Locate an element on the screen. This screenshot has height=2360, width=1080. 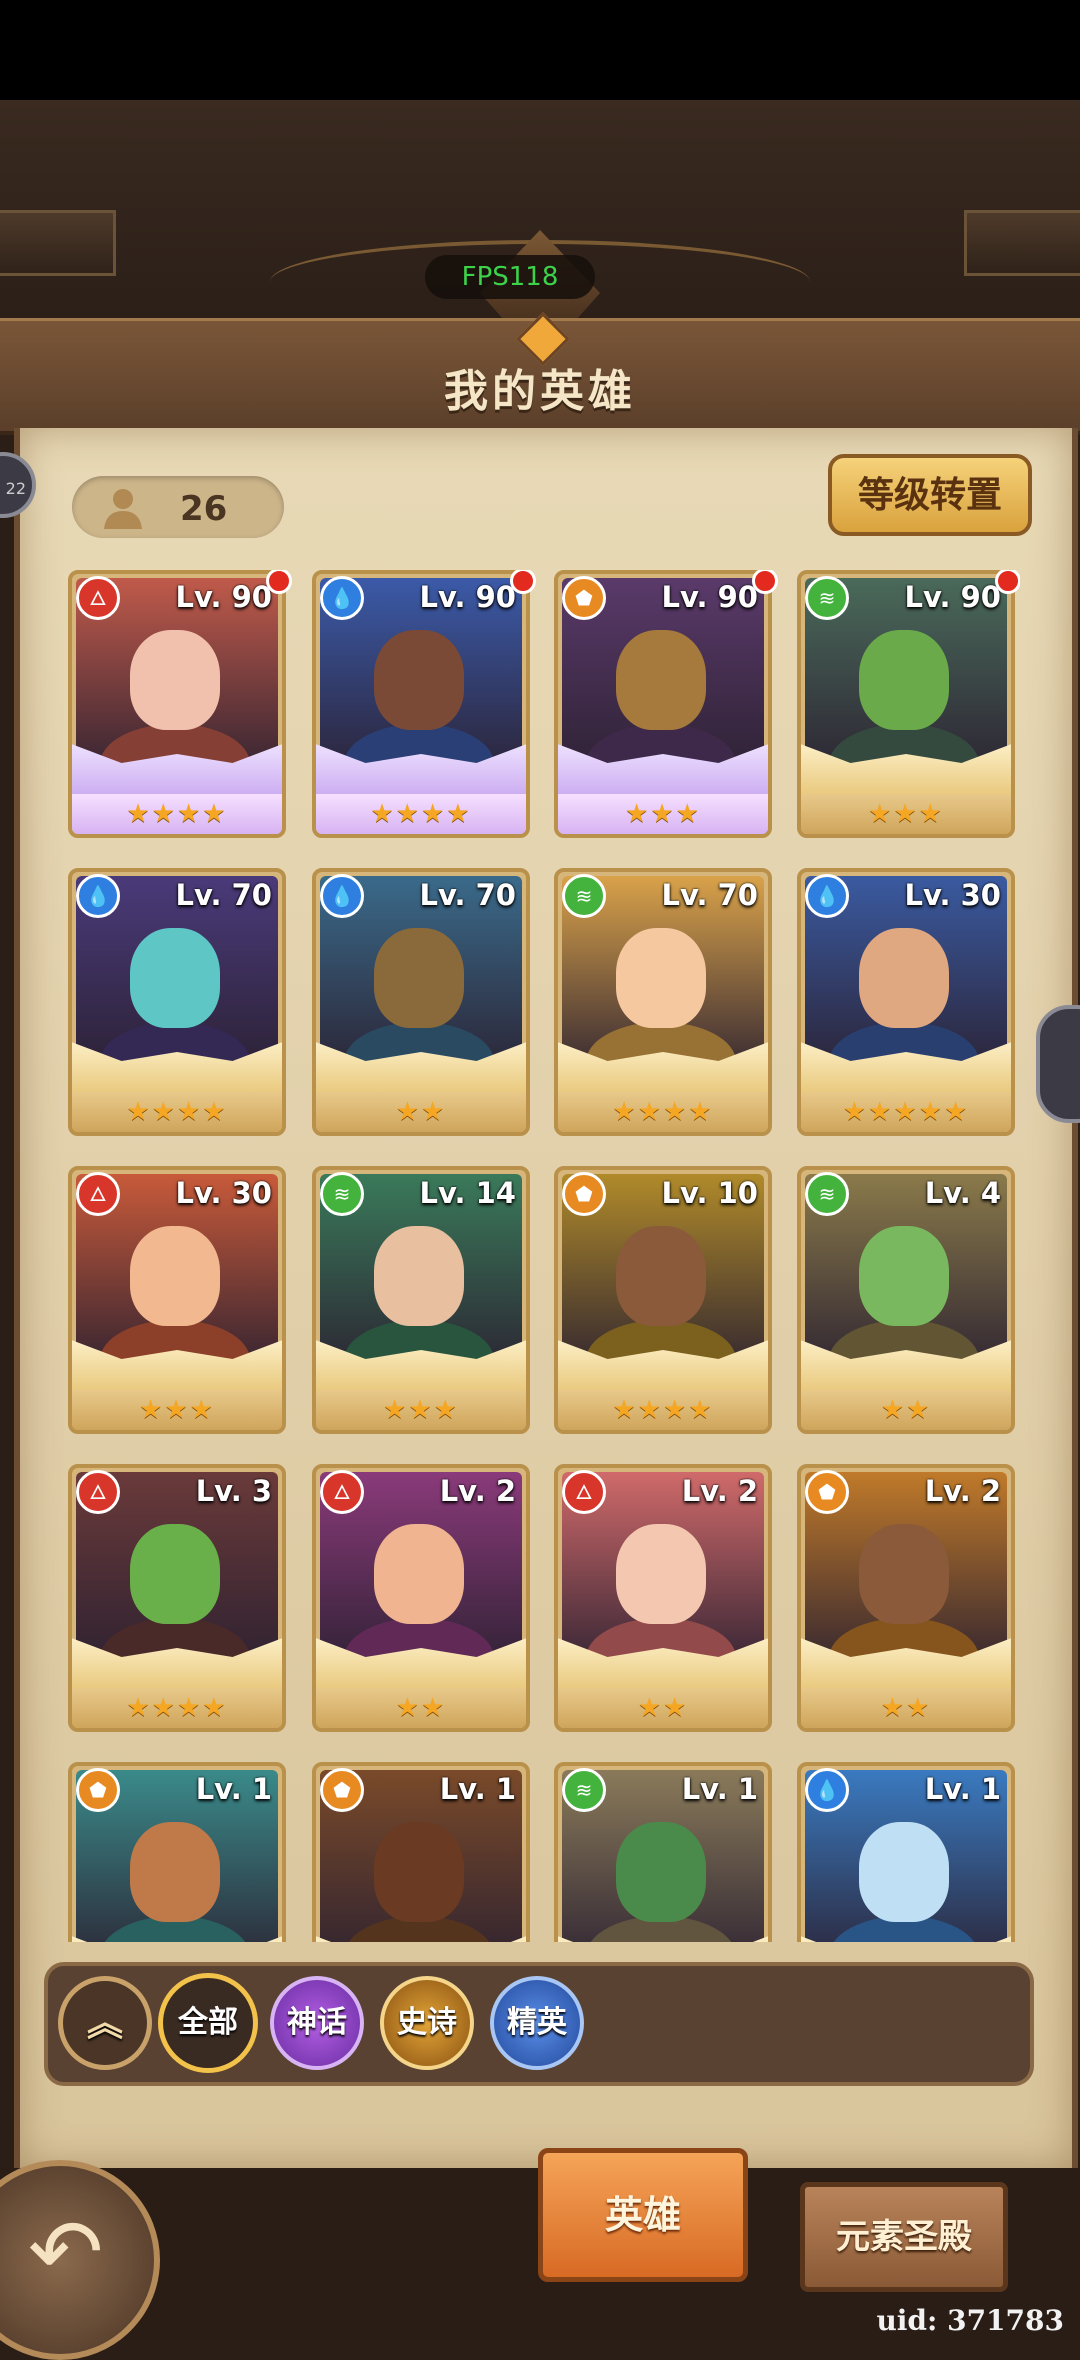
hero-card: ★★★★ ⬟ Lv. 10 is located at coordinates (663, 1300).